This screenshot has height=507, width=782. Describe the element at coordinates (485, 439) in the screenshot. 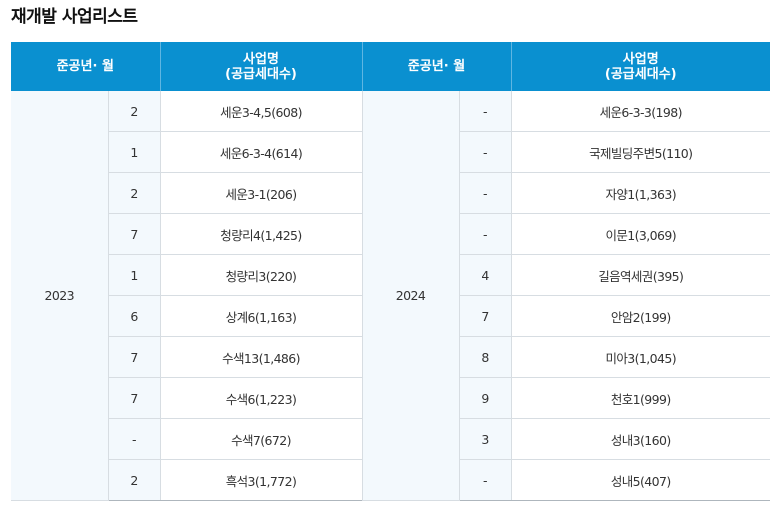

I see `month-cell: 3` at that location.